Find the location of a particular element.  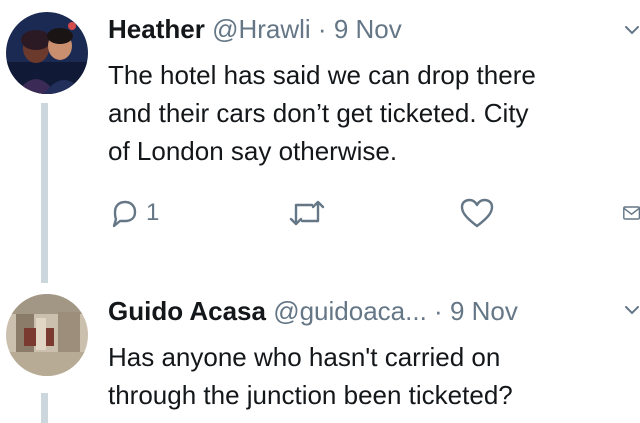

retweet-button is located at coordinates (307, 213).